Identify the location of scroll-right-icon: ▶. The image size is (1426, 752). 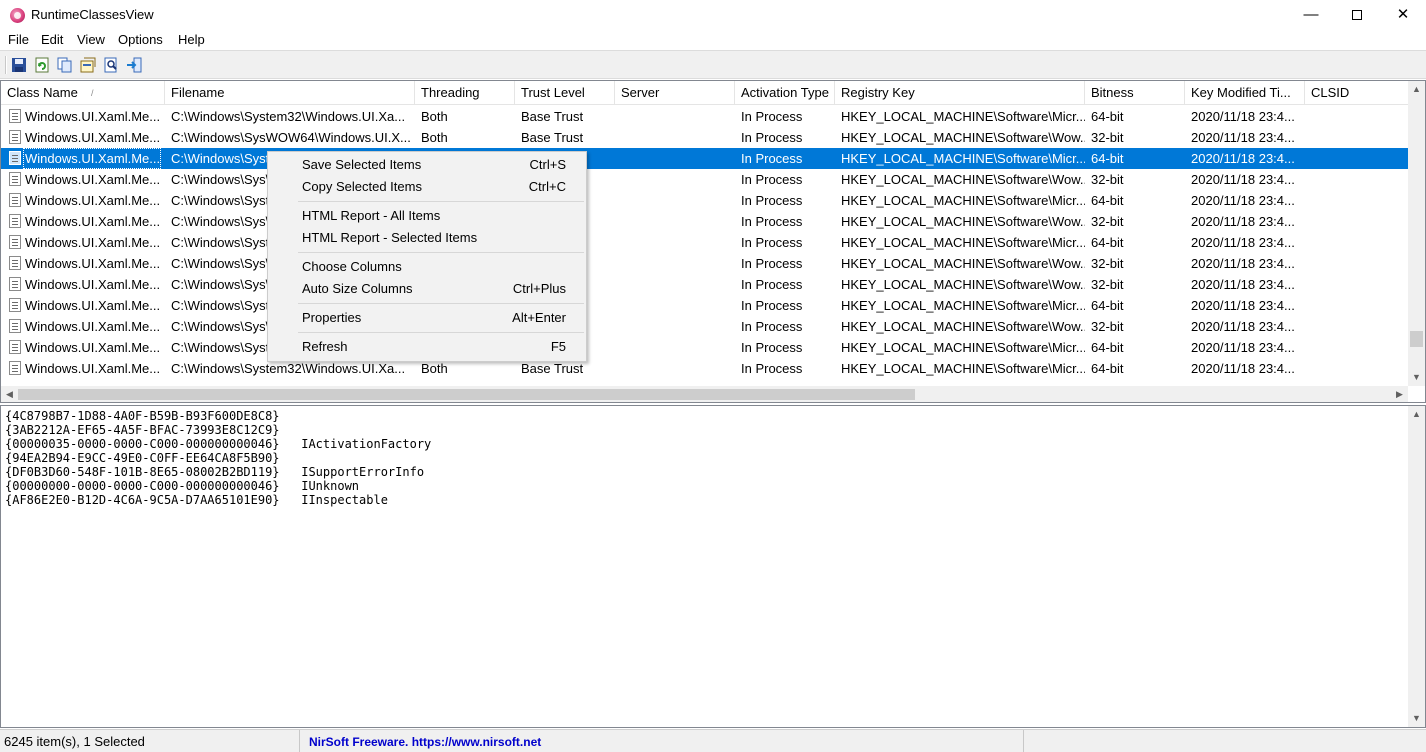
(1399, 394).